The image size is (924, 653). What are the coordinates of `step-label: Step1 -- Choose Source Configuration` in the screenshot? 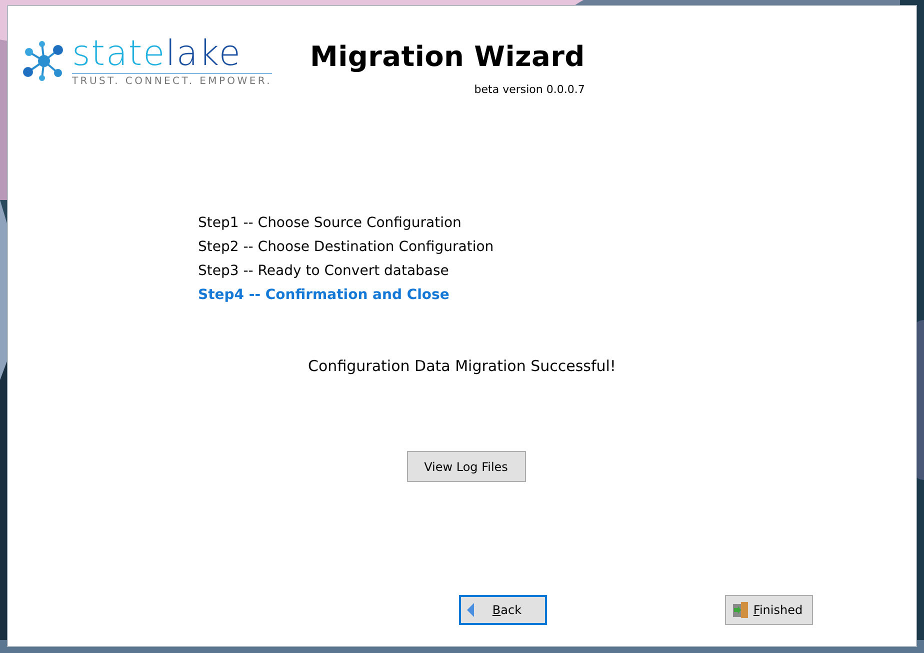 It's located at (330, 223).